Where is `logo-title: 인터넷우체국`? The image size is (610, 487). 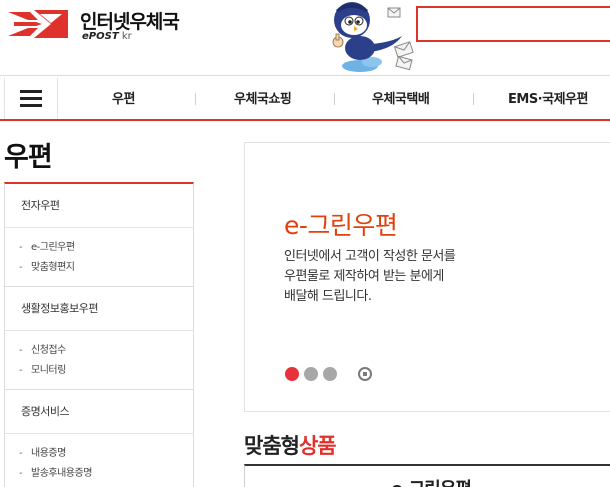 logo-title: 인터넷우체국 is located at coordinates (130, 22).